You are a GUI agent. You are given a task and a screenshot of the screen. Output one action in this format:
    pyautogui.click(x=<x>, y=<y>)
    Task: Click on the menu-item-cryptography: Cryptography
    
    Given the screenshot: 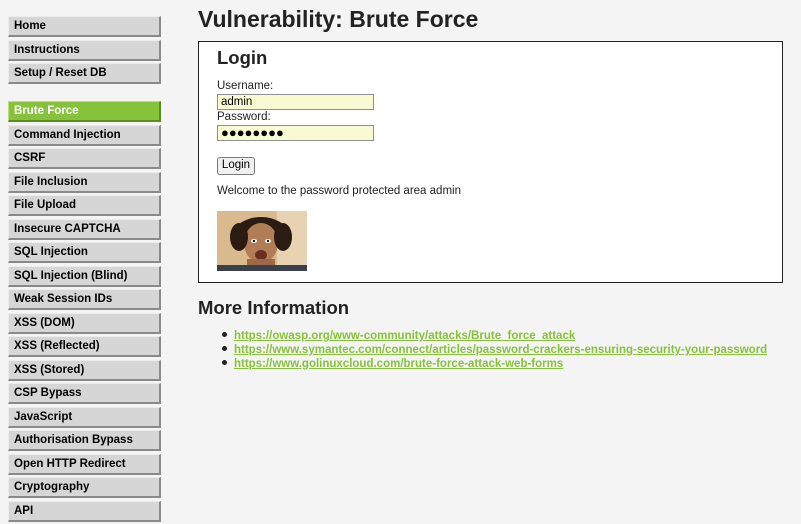 What is the action you would take?
    pyautogui.click(x=84, y=487)
    